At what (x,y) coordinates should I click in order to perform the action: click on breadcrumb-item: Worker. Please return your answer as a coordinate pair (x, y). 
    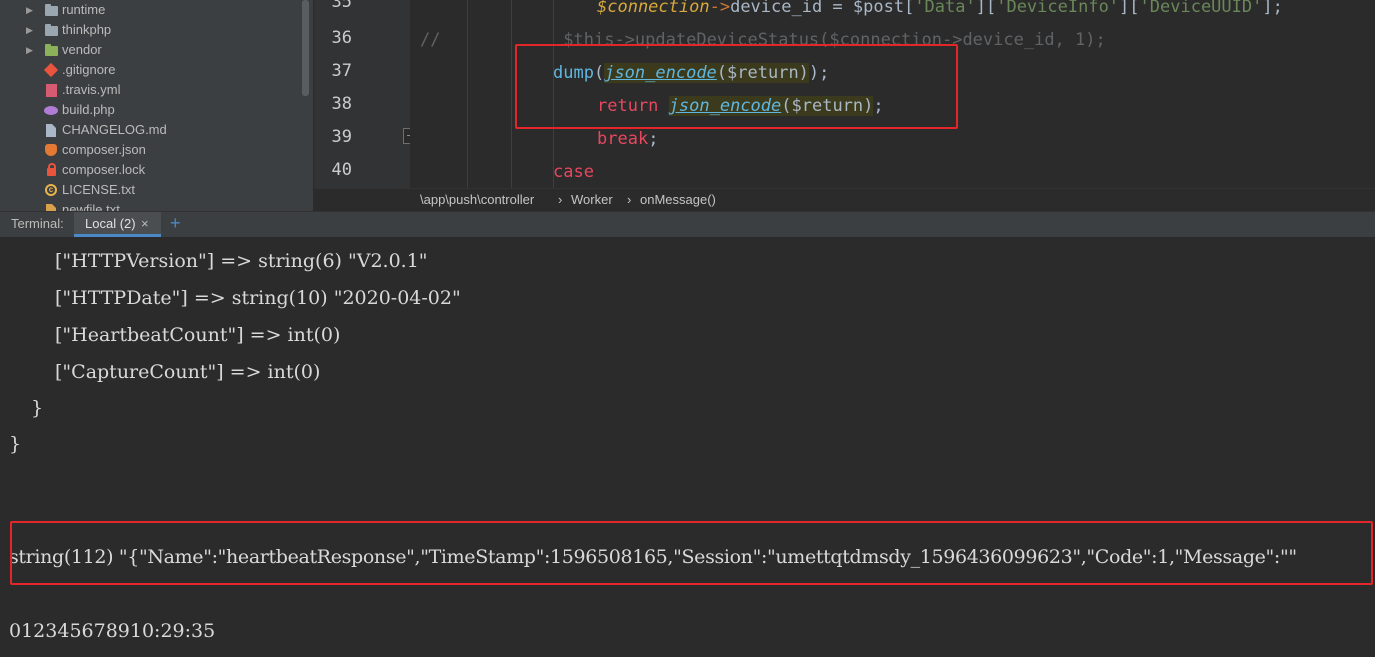
    Looking at the image, I should click on (592, 199).